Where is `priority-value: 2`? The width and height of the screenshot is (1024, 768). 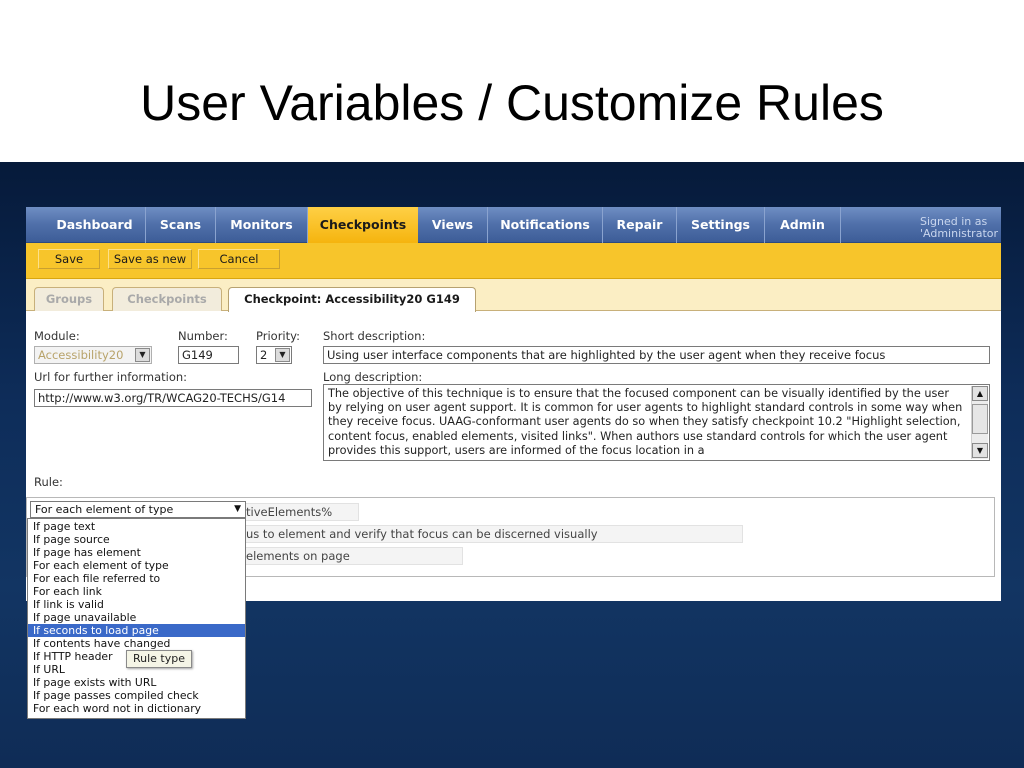 priority-value: 2 is located at coordinates (264, 355).